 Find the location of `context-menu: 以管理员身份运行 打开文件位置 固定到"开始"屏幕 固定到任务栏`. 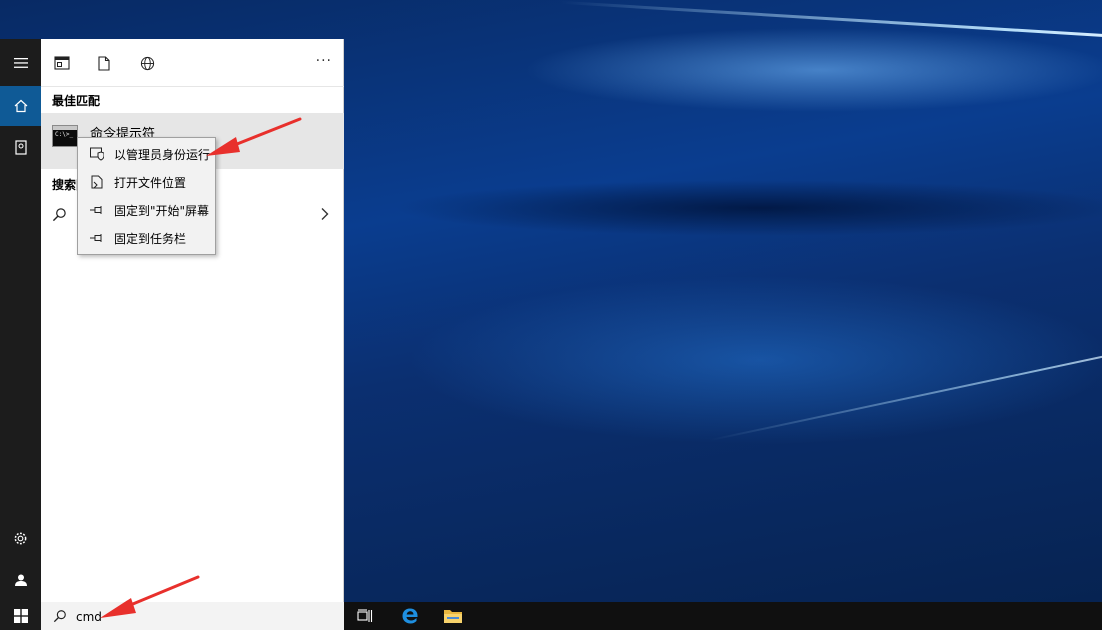

context-menu: 以管理员身份运行 打开文件位置 固定到"开始"屏幕 固定到任务栏 is located at coordinates (146, 196).